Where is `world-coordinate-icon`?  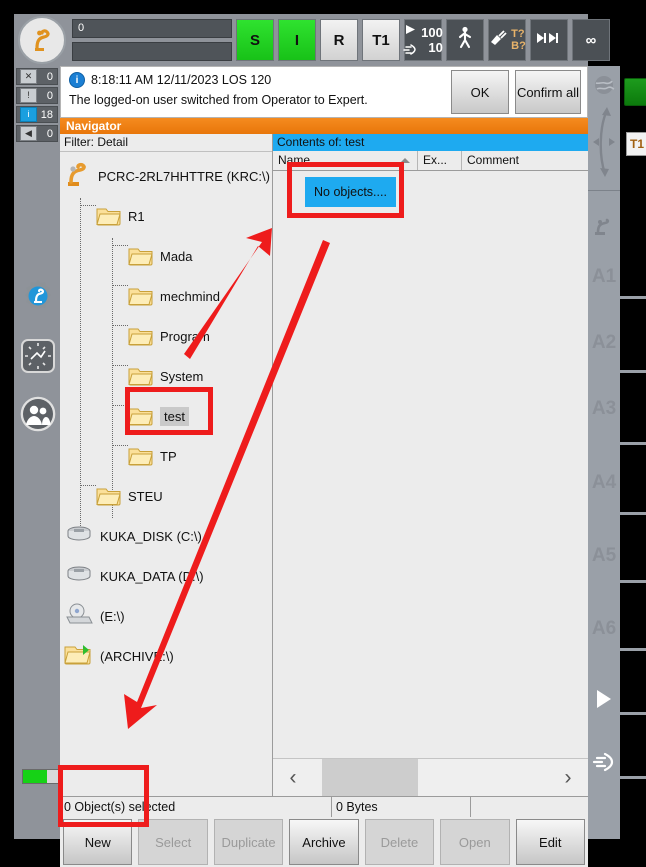 world-coordinate-icon is located at coordinates (604, 85).